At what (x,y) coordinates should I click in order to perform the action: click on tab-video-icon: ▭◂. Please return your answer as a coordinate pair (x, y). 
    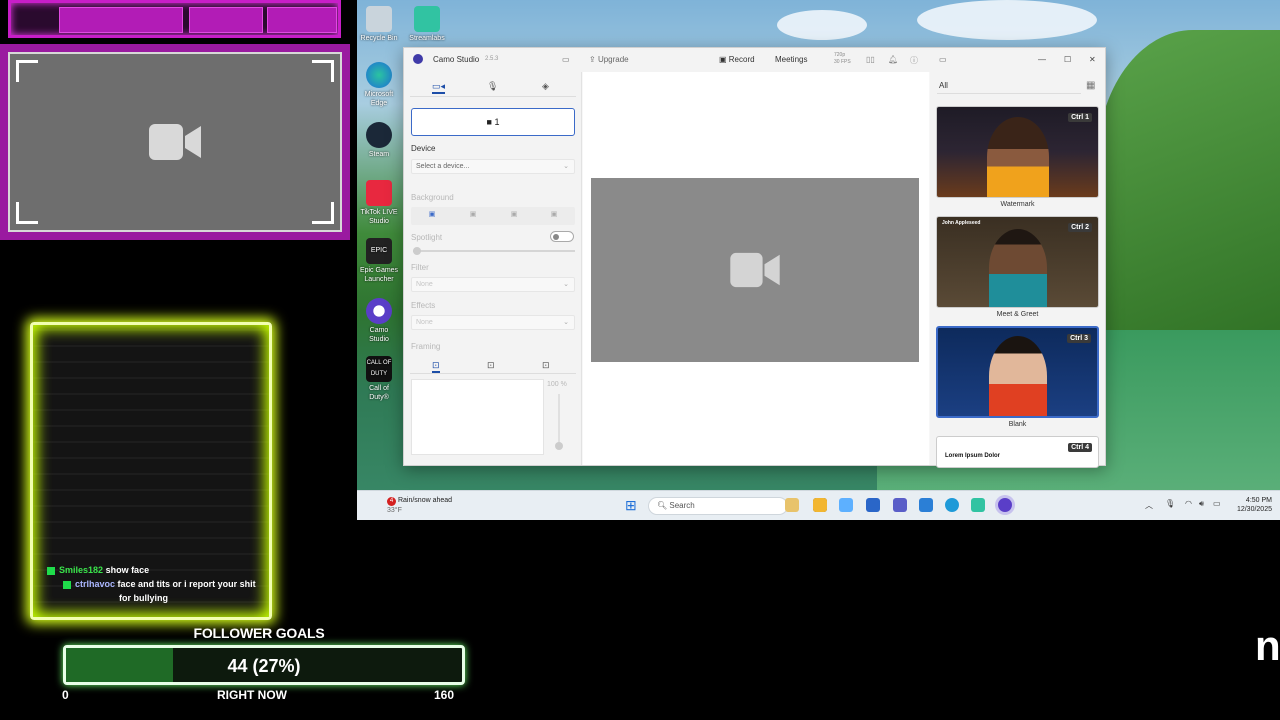
    Looking at the image, I should click on (439, 87).